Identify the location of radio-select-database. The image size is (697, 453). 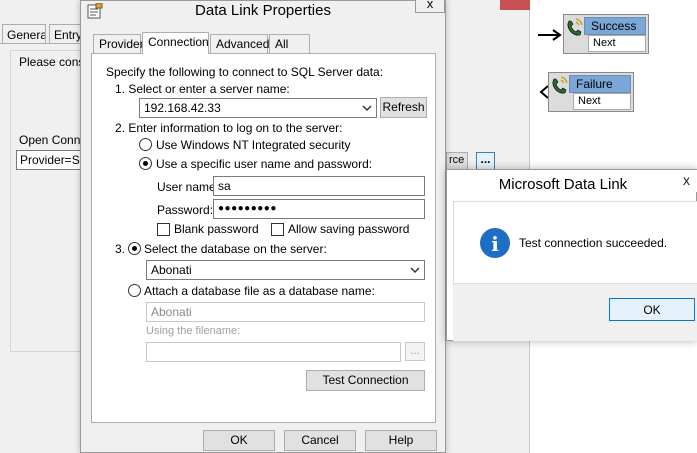
(134, 248).